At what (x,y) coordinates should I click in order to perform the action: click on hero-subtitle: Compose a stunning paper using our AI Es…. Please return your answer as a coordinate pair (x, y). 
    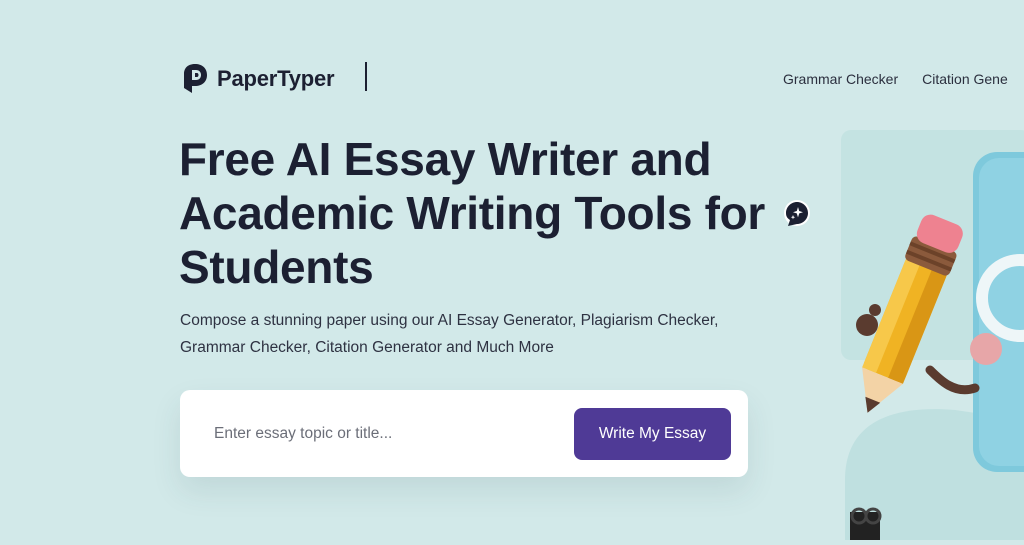
    Looking at the image, I should click on (485, 334).